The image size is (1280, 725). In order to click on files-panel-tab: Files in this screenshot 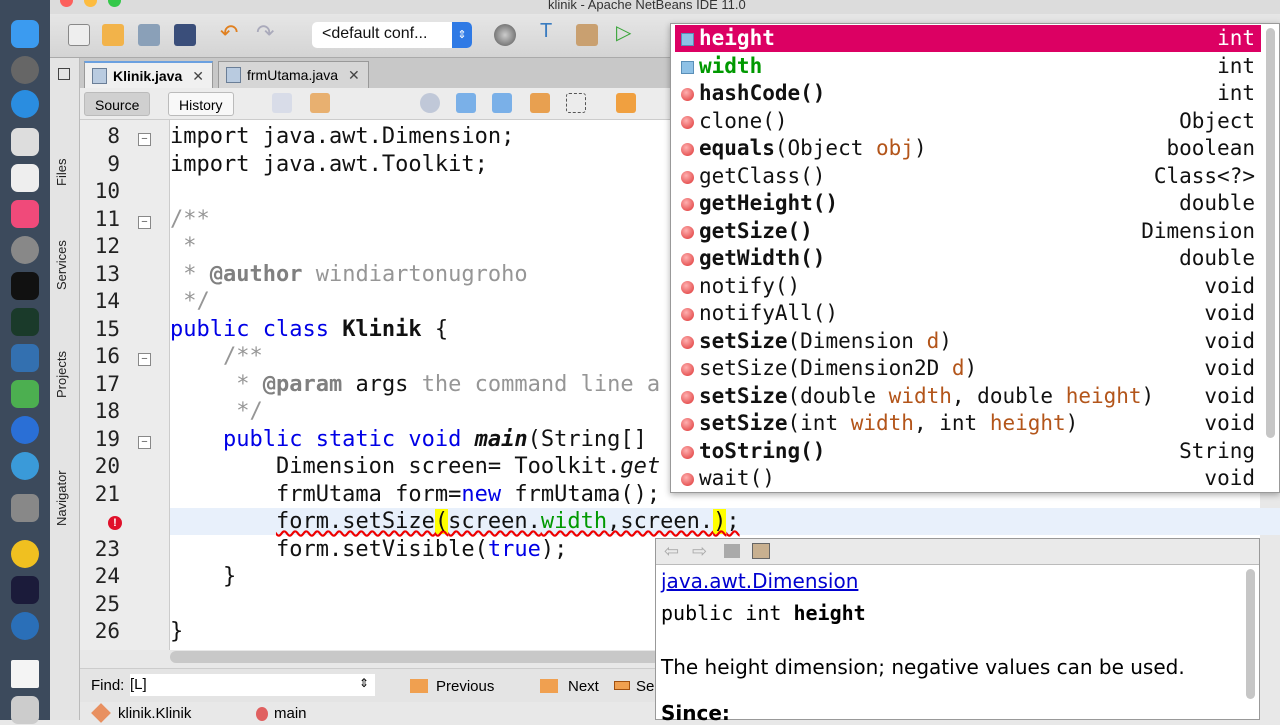, I will do `click(61, 172)`.